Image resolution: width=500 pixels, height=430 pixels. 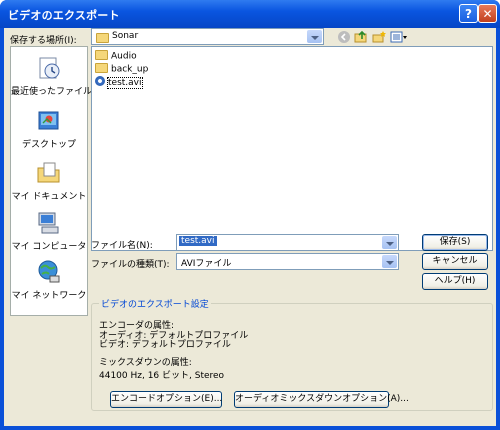 I want to click on filetype-label: ファイルの種類(T):, so click(x=130, y=265).